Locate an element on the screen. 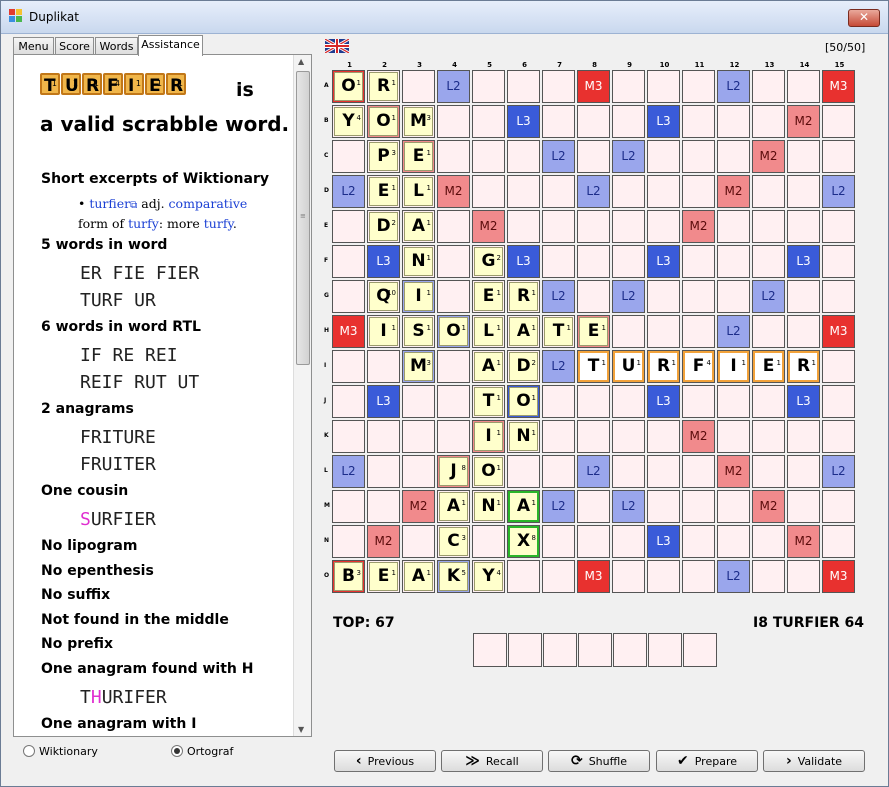 This screenshot has height=787, width=889. board-cell-I1 is located at coordinates (348, 366).